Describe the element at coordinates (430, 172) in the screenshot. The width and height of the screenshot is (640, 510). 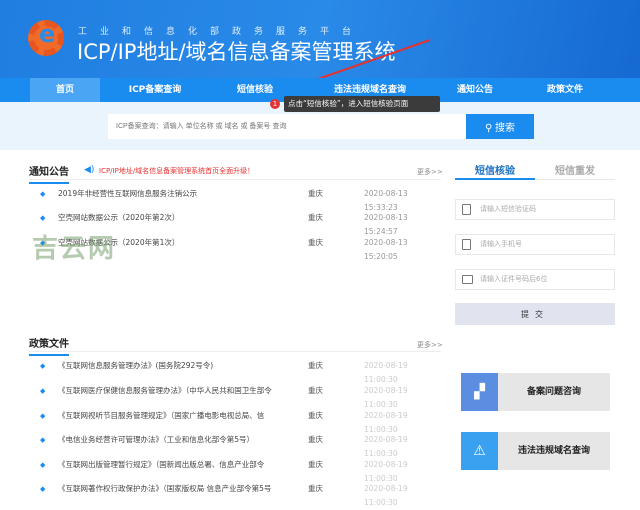
I see `notice-more-link: 更多>>` at that location.